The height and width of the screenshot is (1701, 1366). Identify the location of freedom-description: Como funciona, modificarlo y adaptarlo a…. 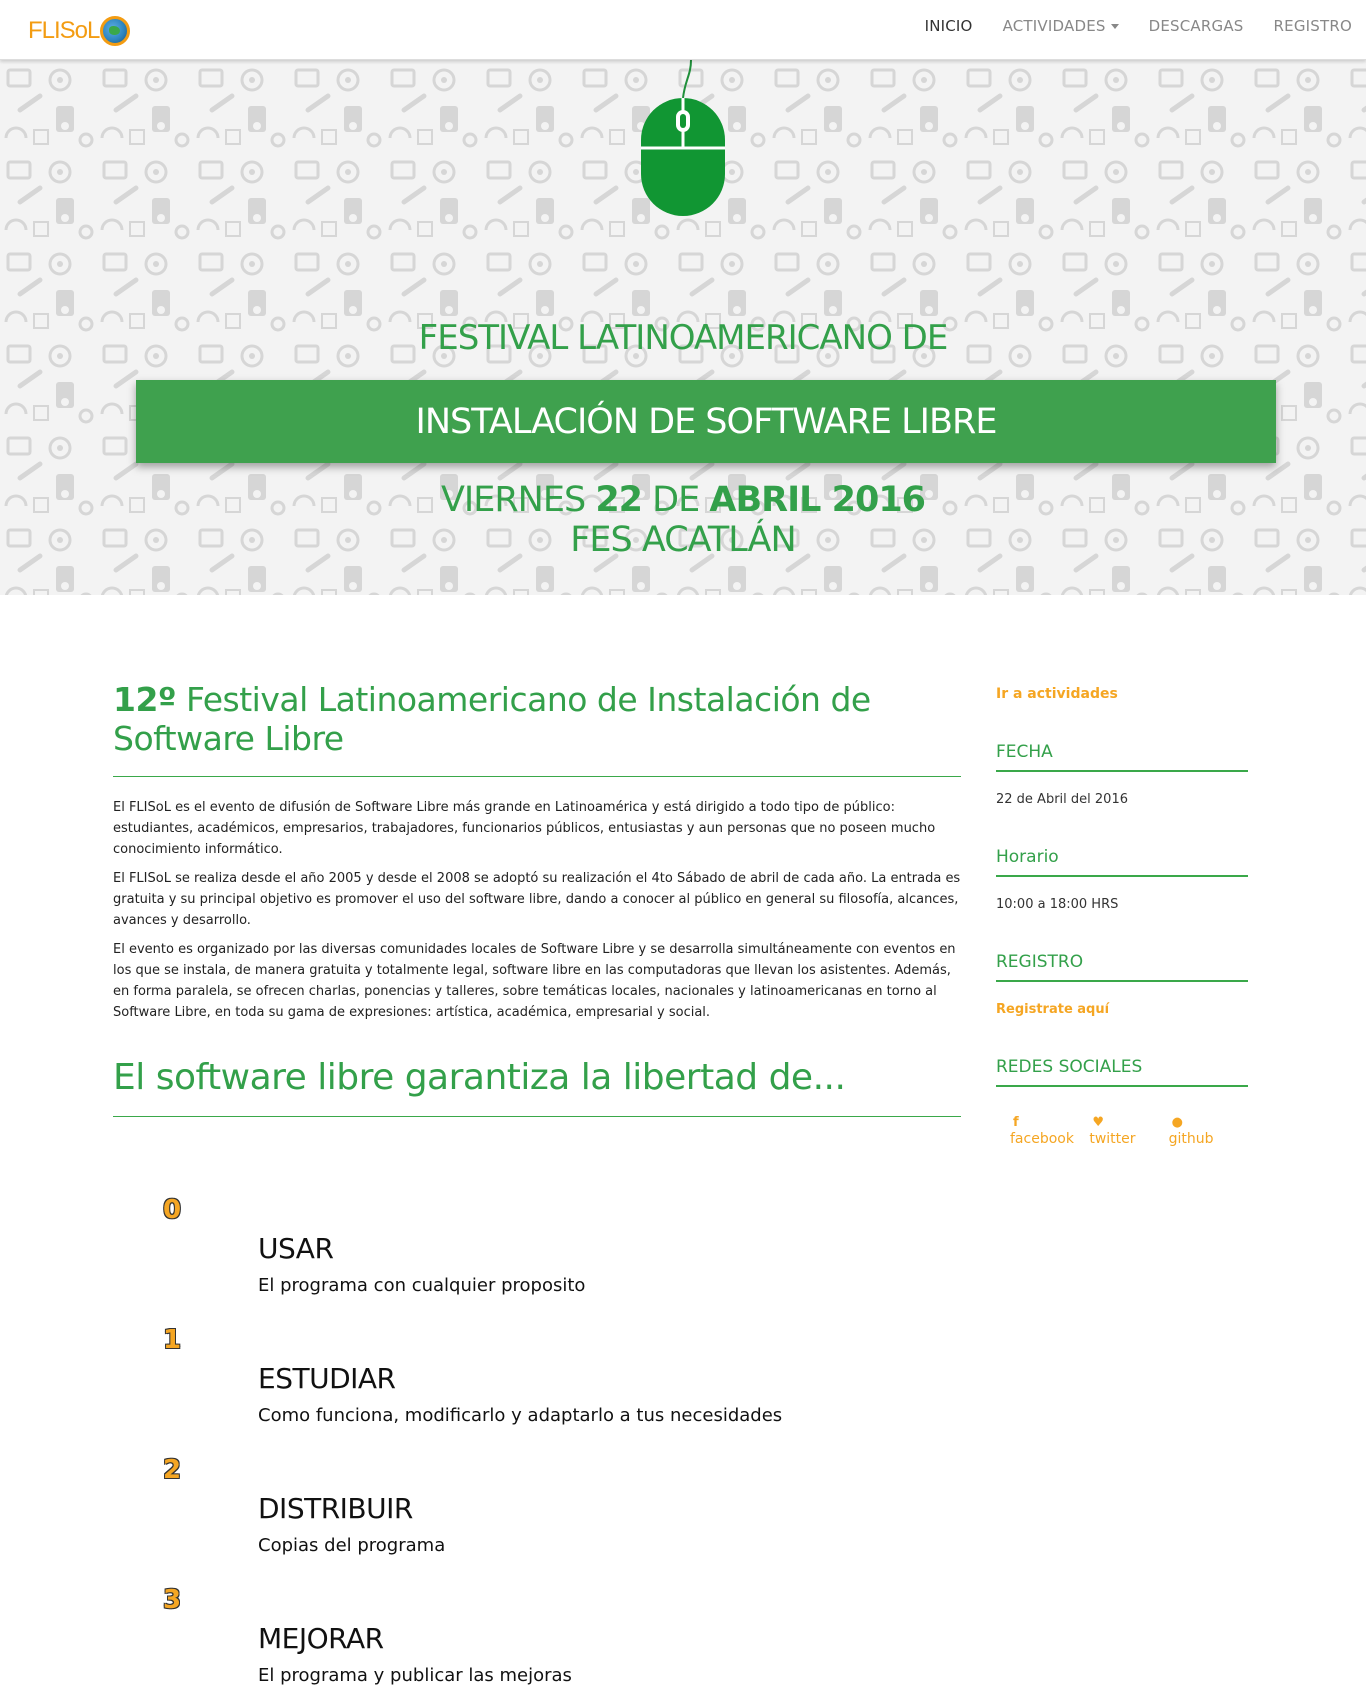
(520, 1415).